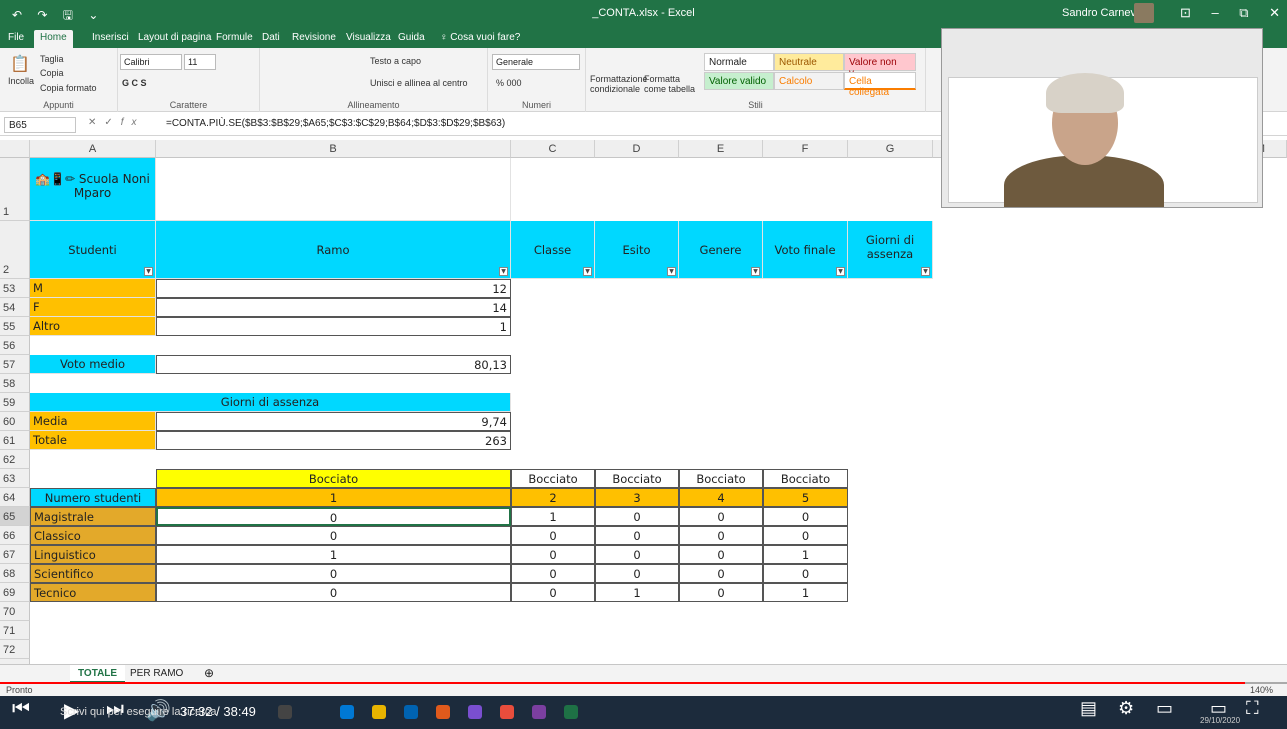 The width and height of the screenshot is (1287, 729). I want to click on sheet-tab-per-ramo: PER RAMO, so click(156, 674).